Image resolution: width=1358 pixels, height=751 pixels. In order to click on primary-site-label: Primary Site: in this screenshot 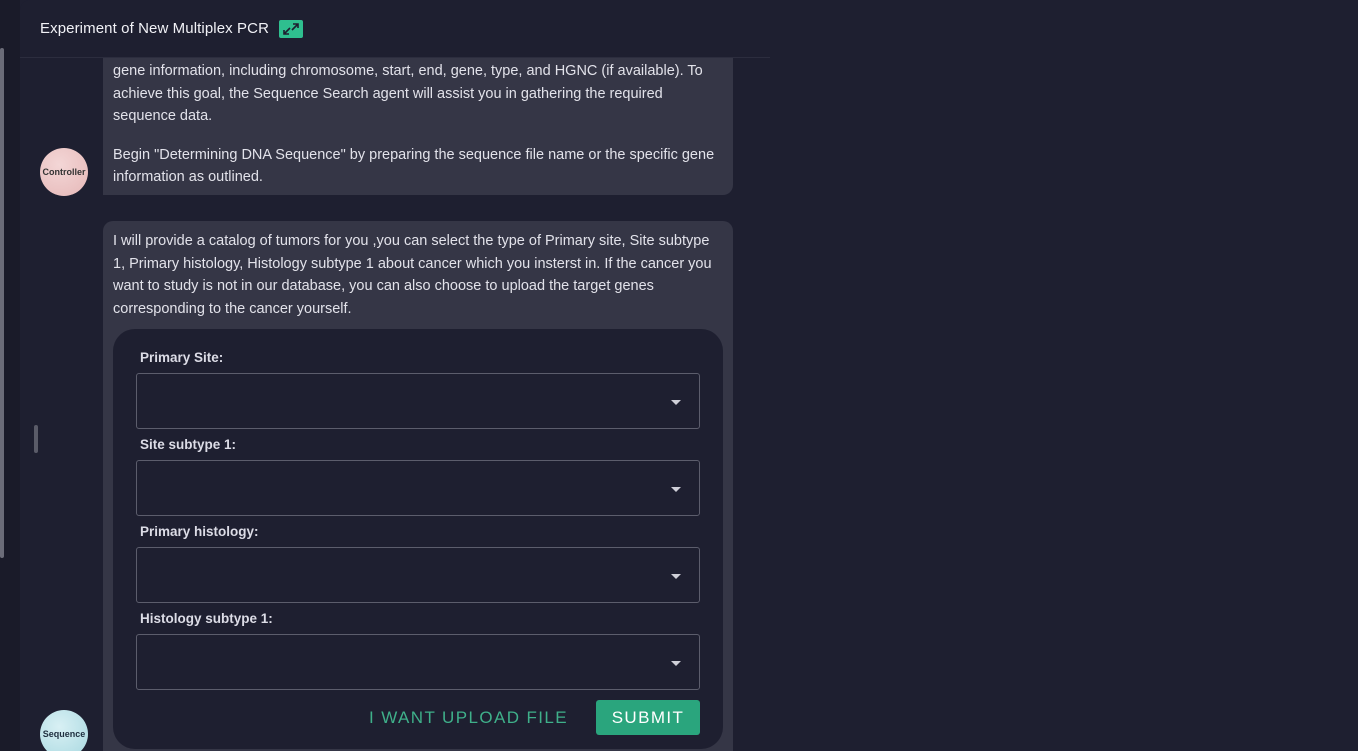, I will do `click(182, 357)`.